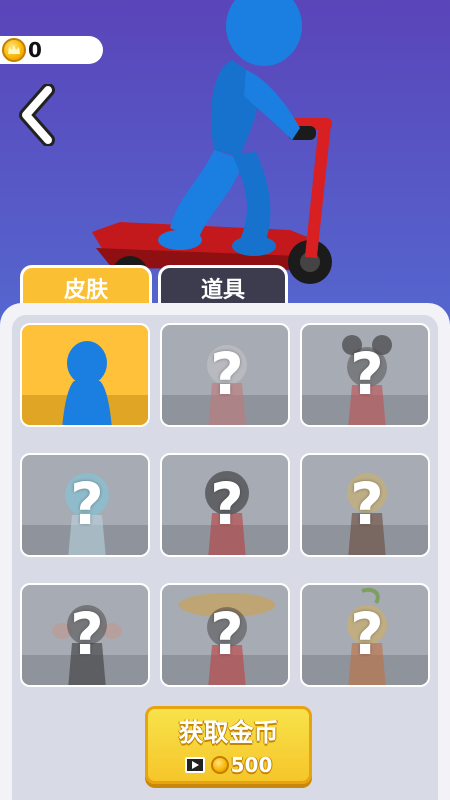 This screenshot has width=450, height=800. I want to click on chevron-left-icon, so click(37, 115).